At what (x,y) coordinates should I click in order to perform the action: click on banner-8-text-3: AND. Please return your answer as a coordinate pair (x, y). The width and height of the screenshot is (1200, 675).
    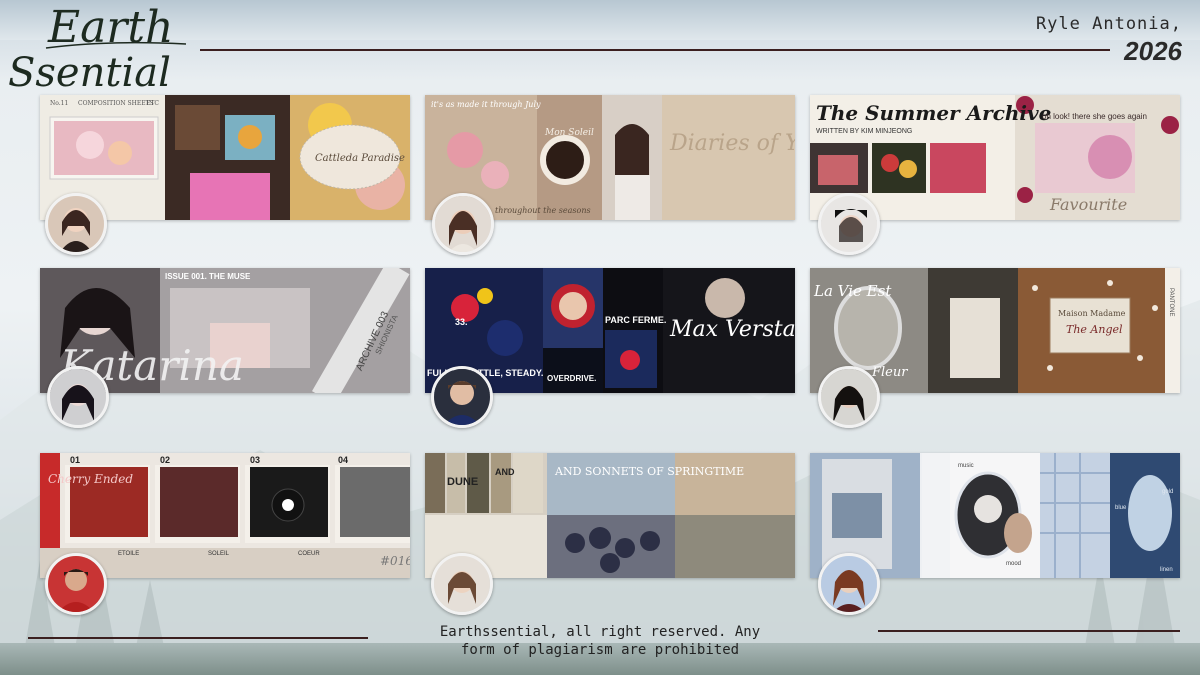
    Looking at the image, I should click on (505, 472).